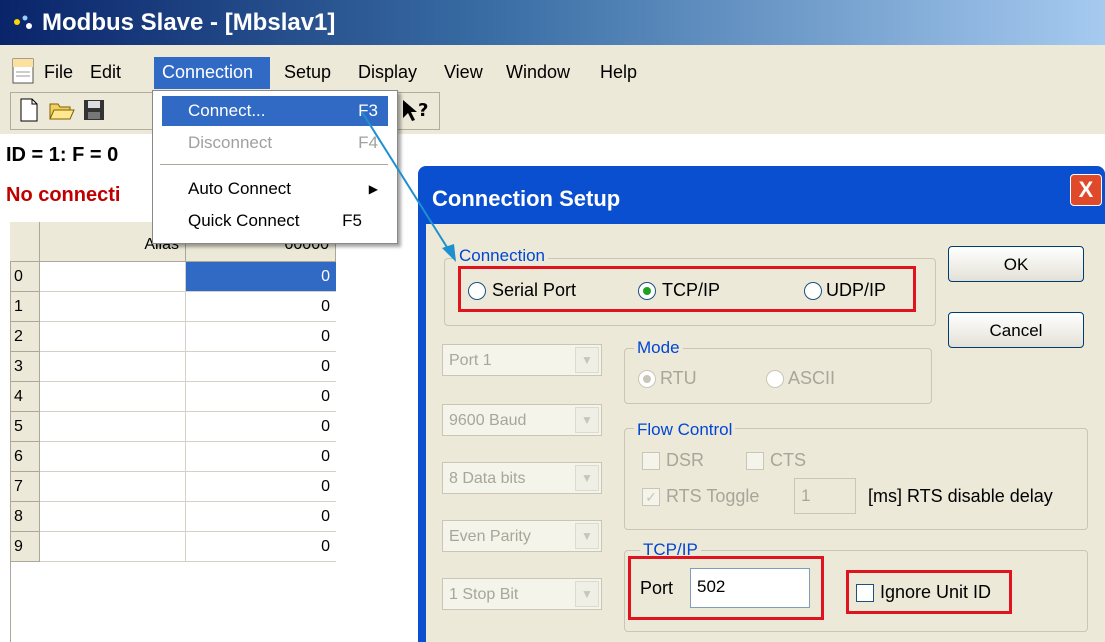  What do you see at coordinates (387, 72) in the screenshot?
I see `menu-display: Display` at bounding box center [387, 72].